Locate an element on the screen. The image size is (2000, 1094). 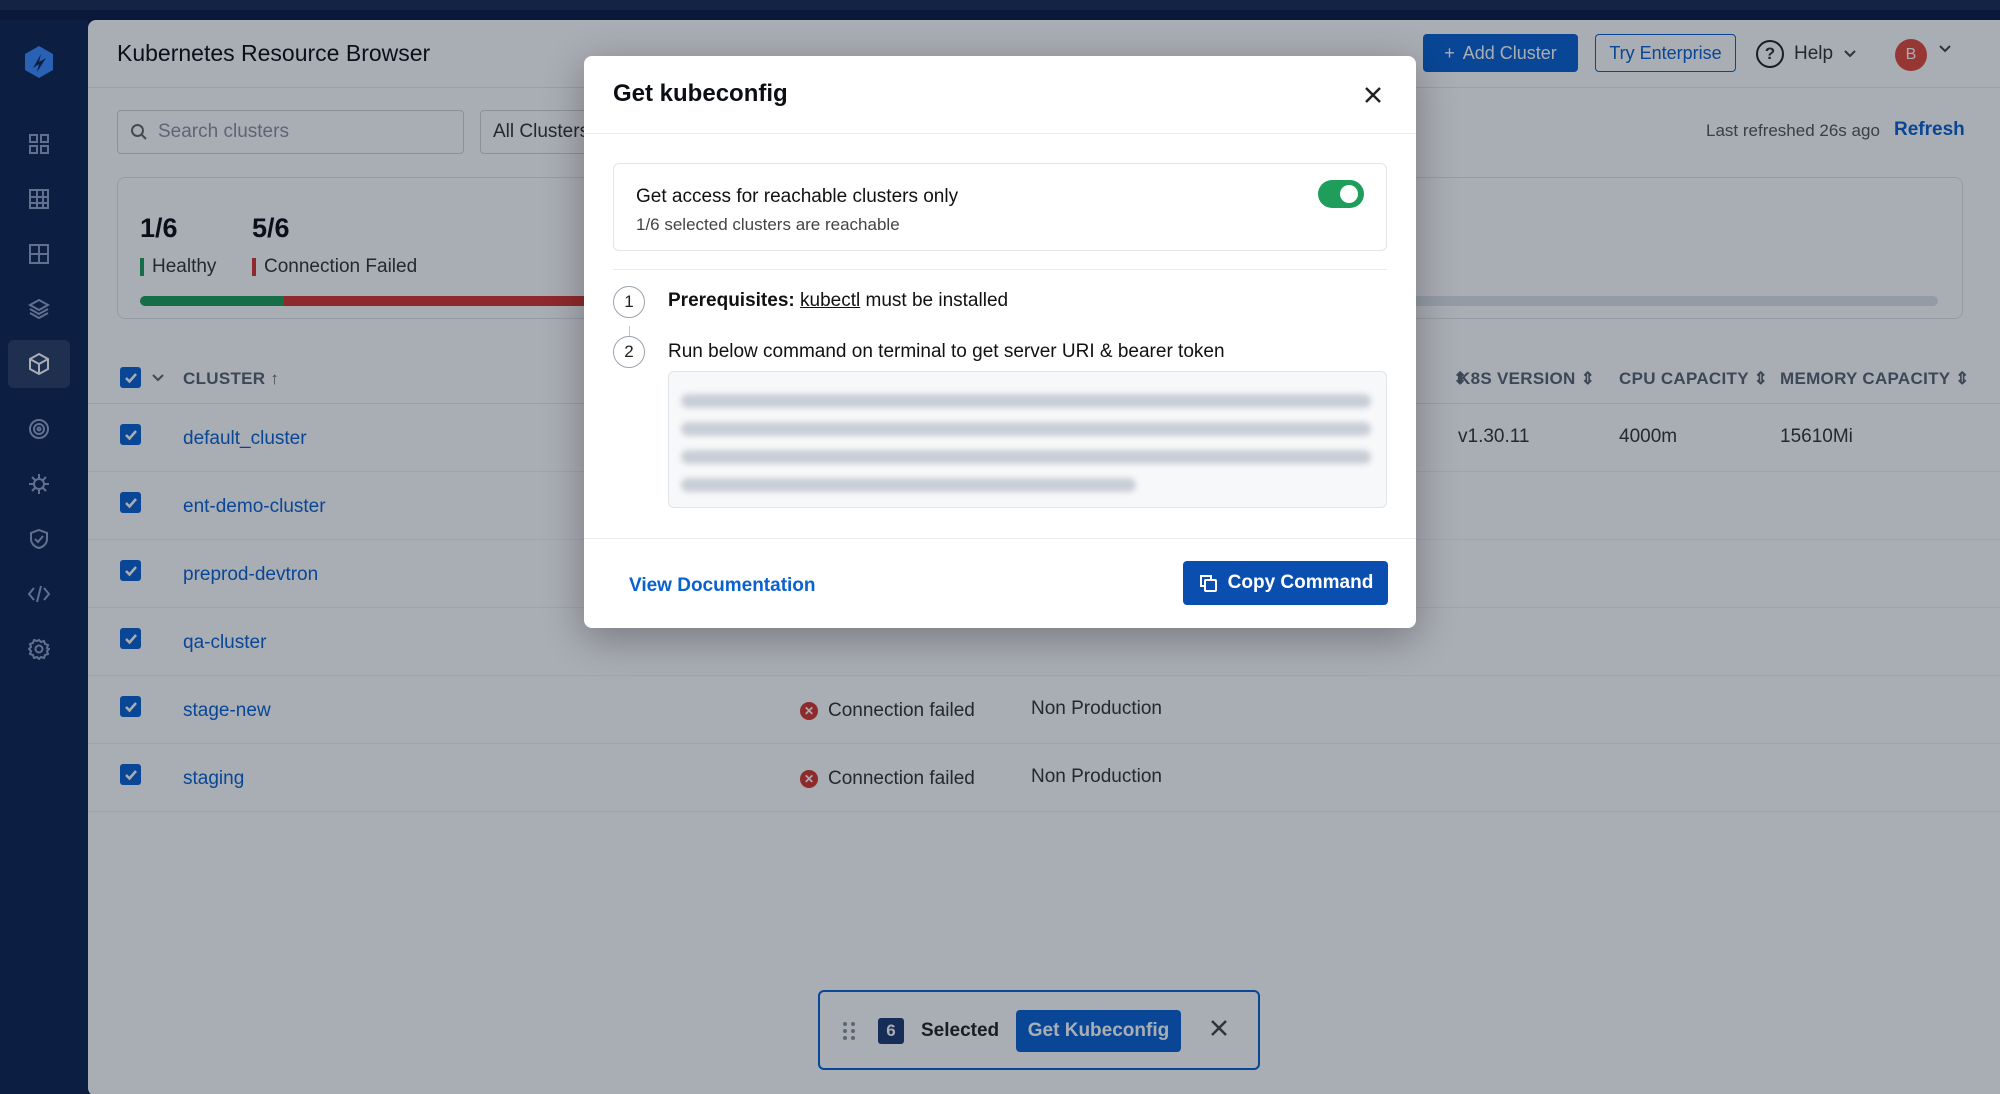
copy-command-button: Copy Command is located at coordinates (1285, 583).